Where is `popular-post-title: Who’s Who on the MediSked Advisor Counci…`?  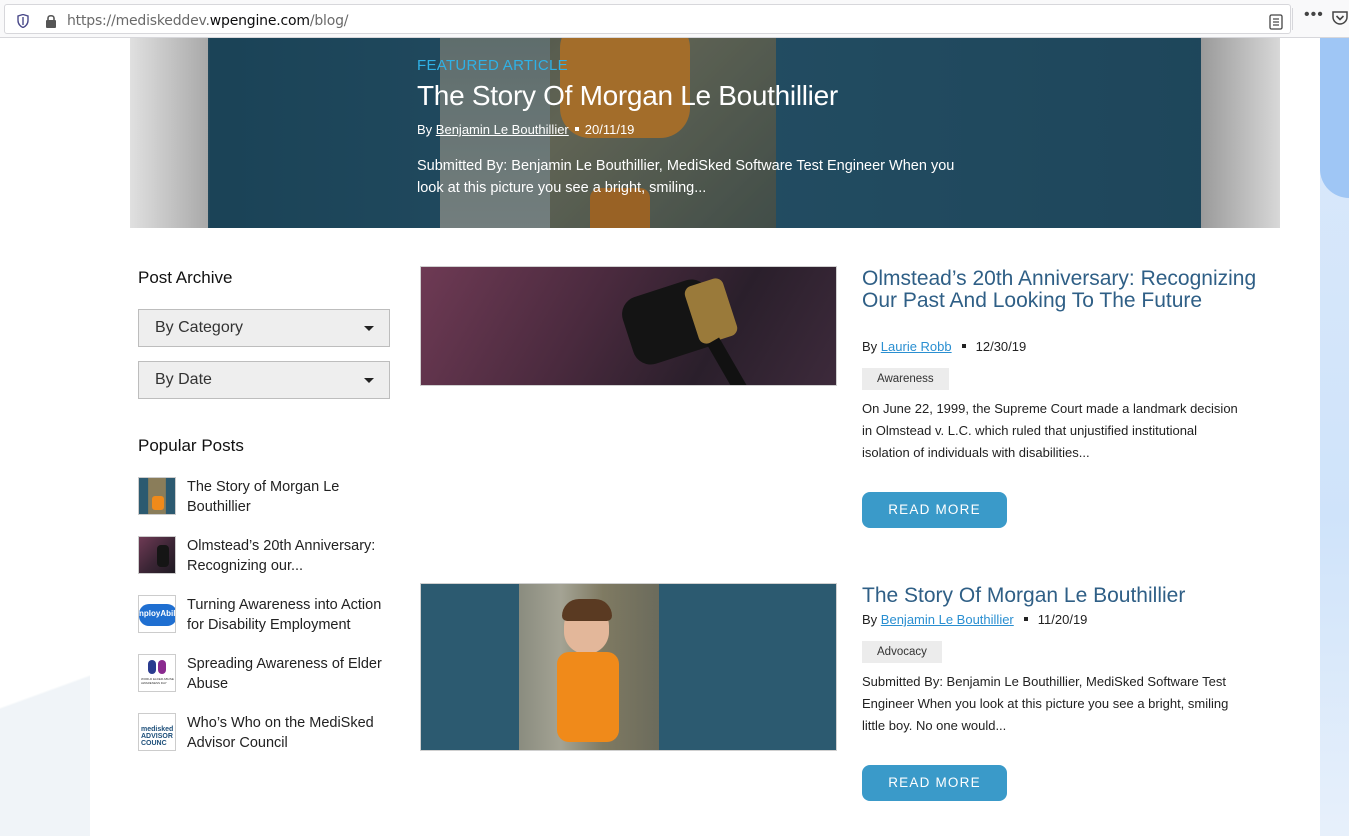
popular-post-title: Who’s Who on the MediSked Advisor Counci… is located at coordinates (292, 733).